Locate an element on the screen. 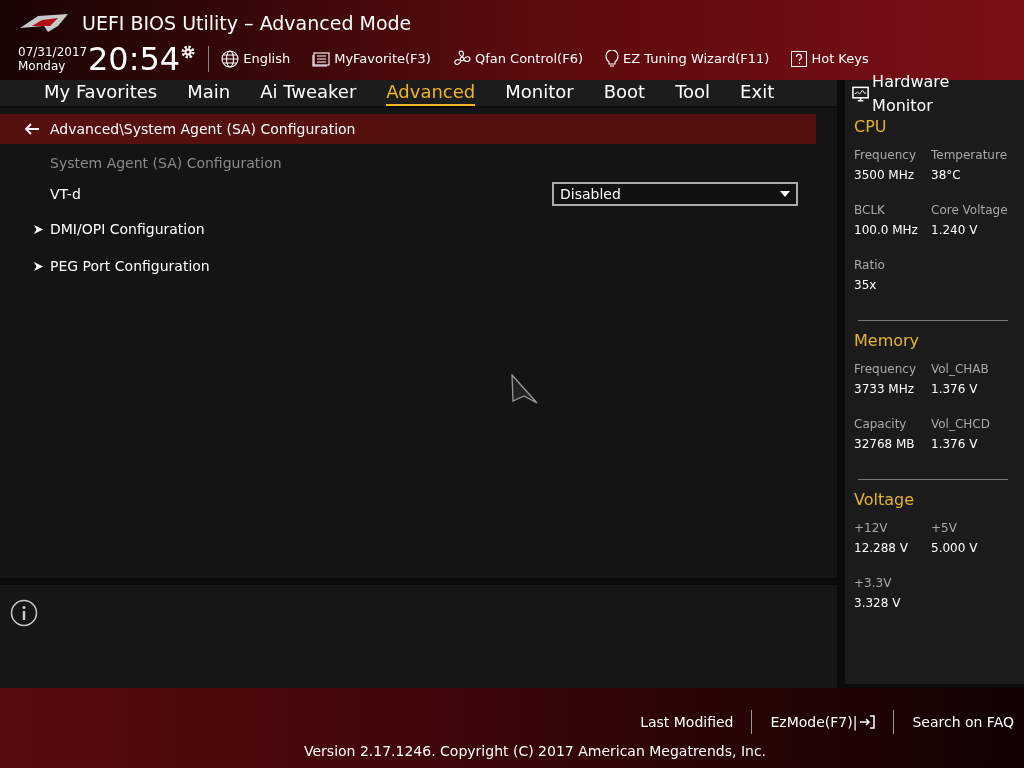 This screenshot has width=1024, height=768. menu-tab: Tool is located at coordinates (693, 93).